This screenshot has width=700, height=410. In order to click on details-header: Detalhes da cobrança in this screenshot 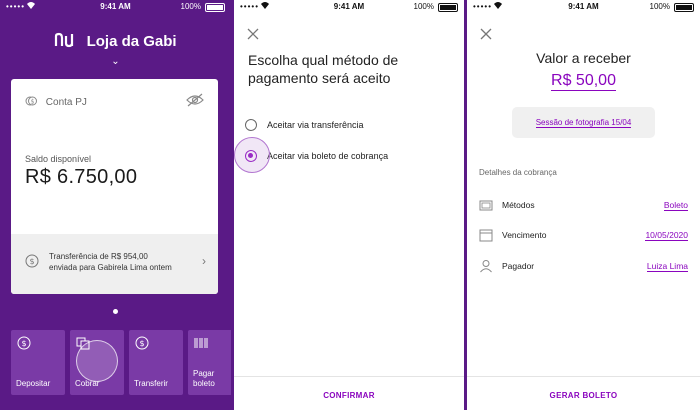, I will do `click(518, 172)`.